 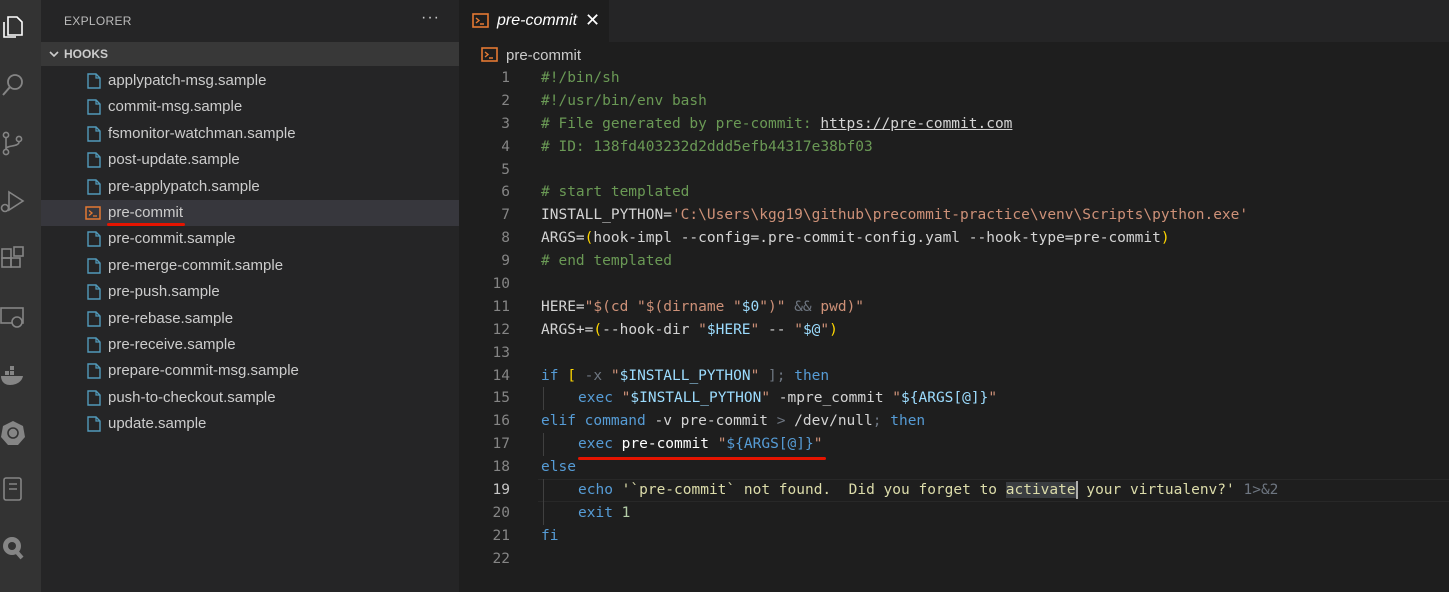 I want to click on close-icon: ✕, so click(x=592, y=20).